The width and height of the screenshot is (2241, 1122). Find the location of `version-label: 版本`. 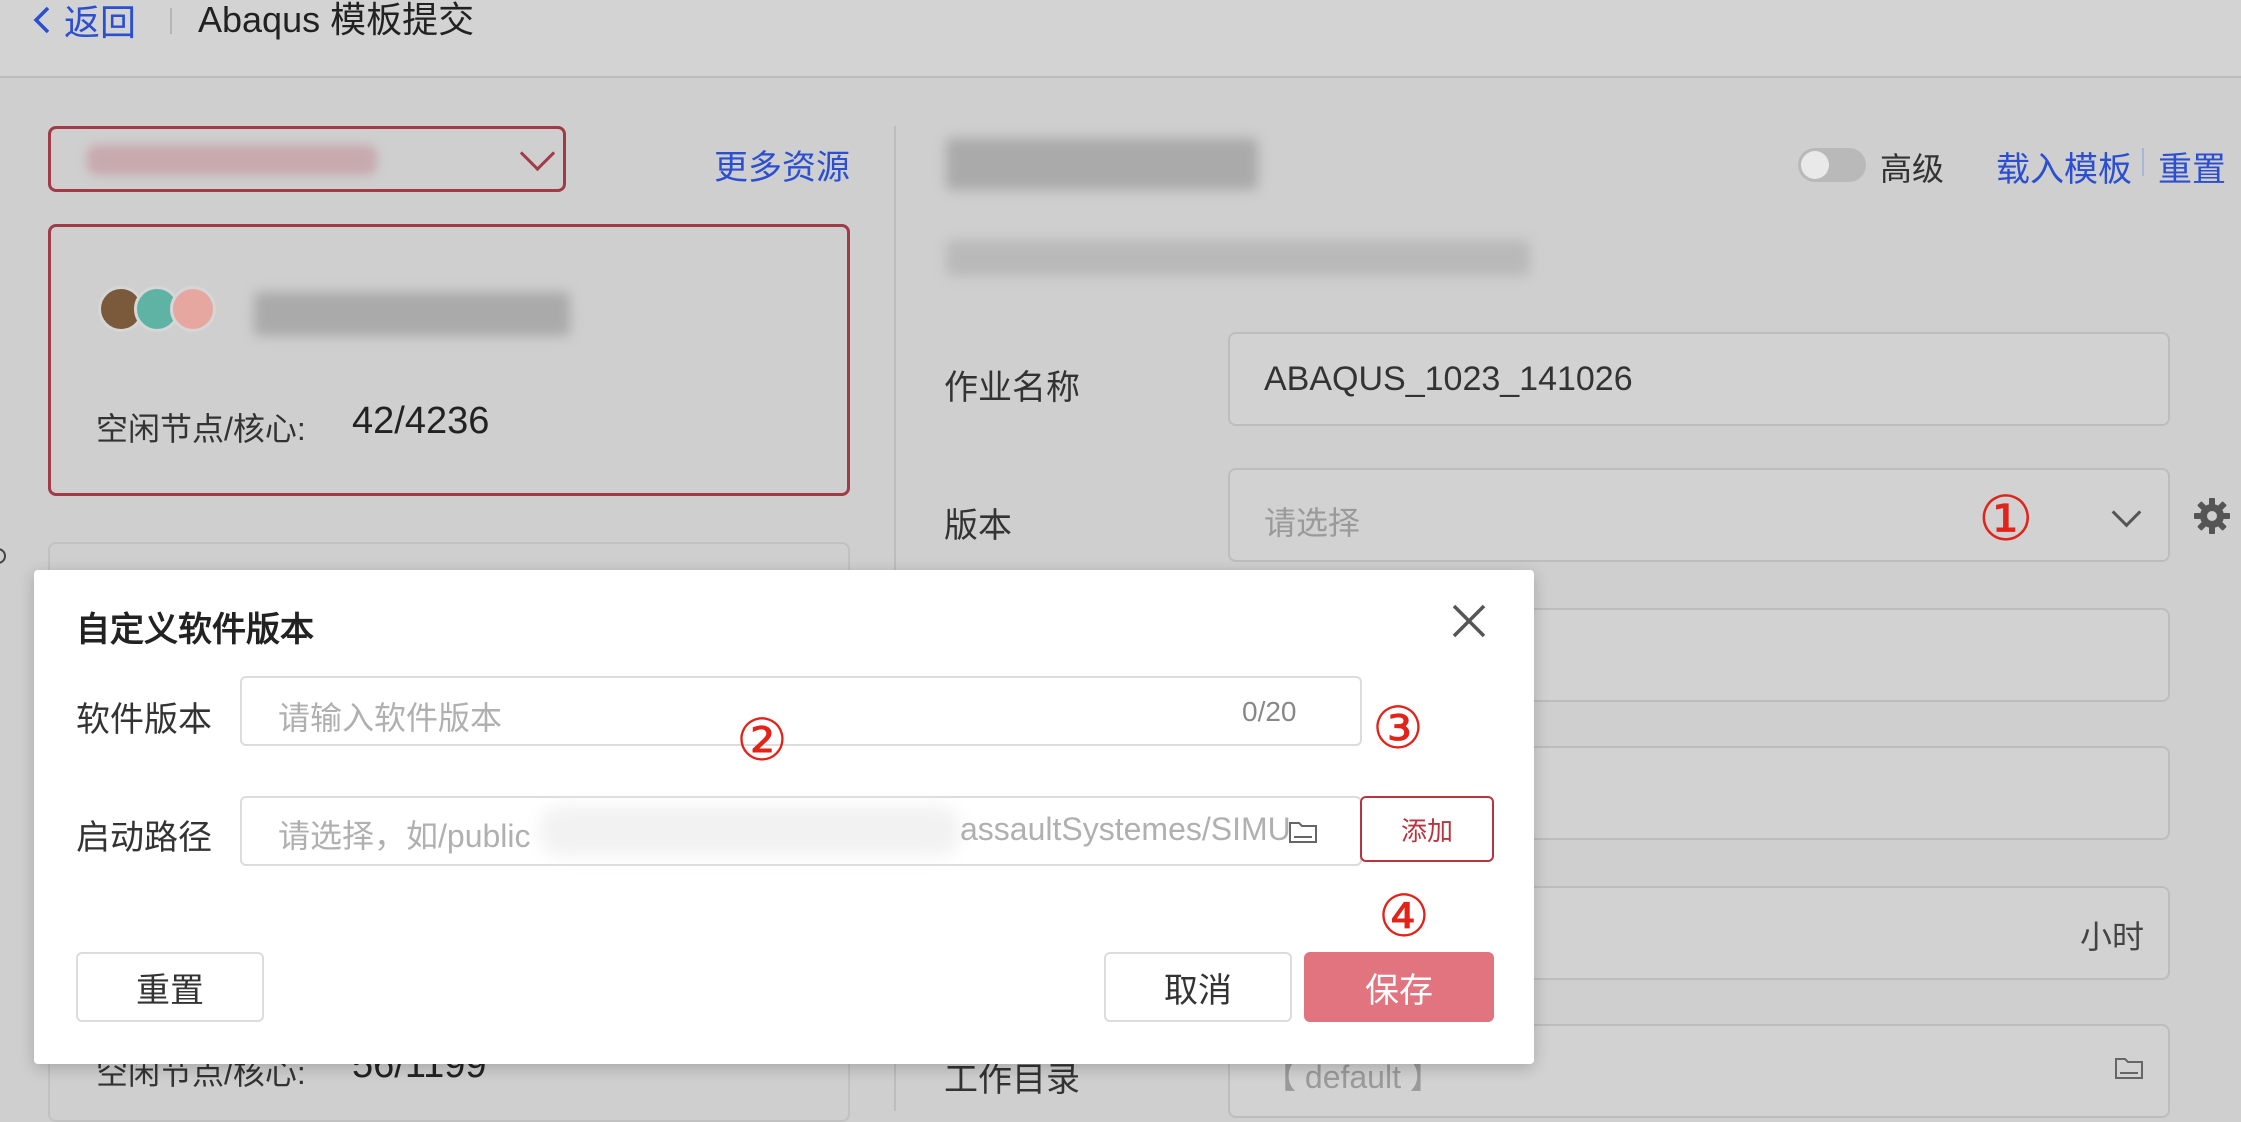

version-label: 版本 is located at coordinates (978, 526).